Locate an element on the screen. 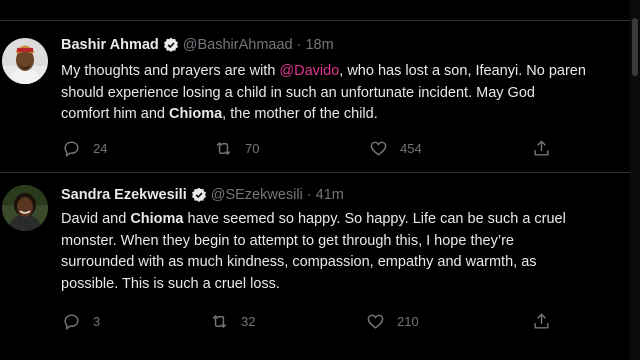 The width and height of the screenshot is (640, 360). scrollbar is located at coordinates (635, 180).